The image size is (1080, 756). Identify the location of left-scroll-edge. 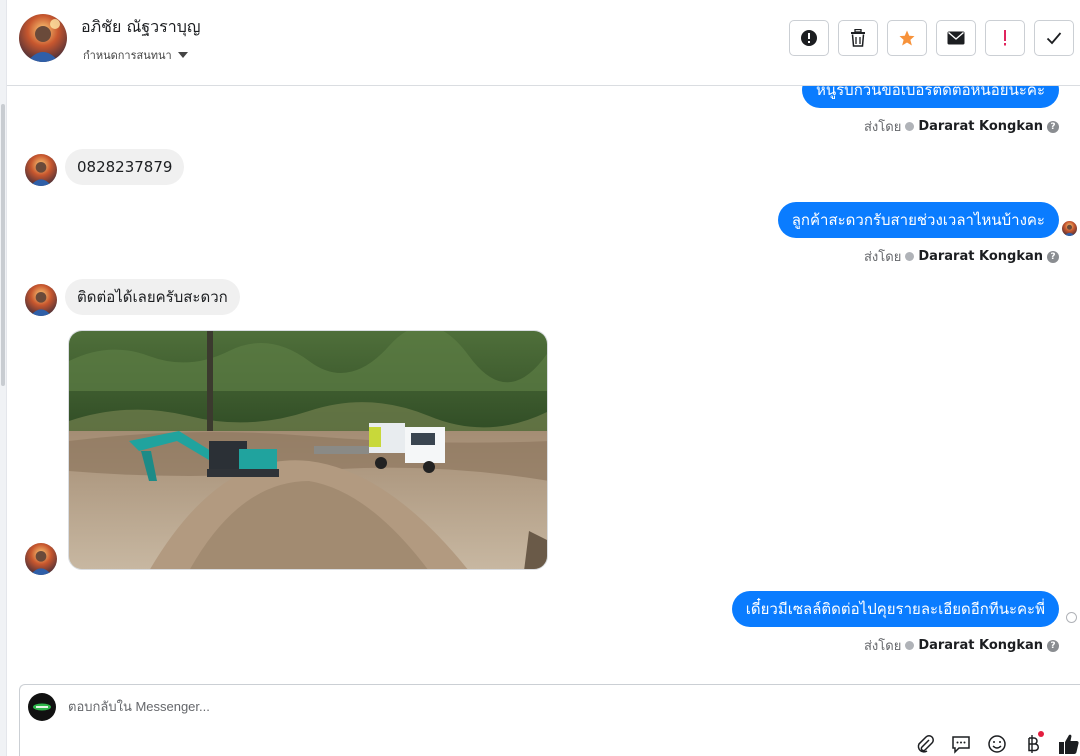
(3, 378).